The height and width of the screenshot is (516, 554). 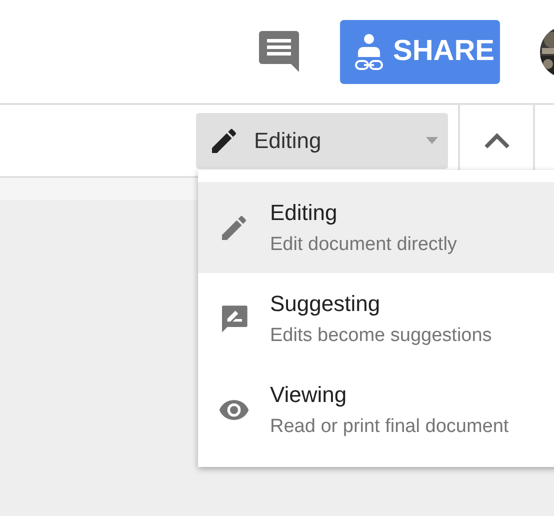 I want to click on item-description: Read or print final document, so click(x=389, y=427).